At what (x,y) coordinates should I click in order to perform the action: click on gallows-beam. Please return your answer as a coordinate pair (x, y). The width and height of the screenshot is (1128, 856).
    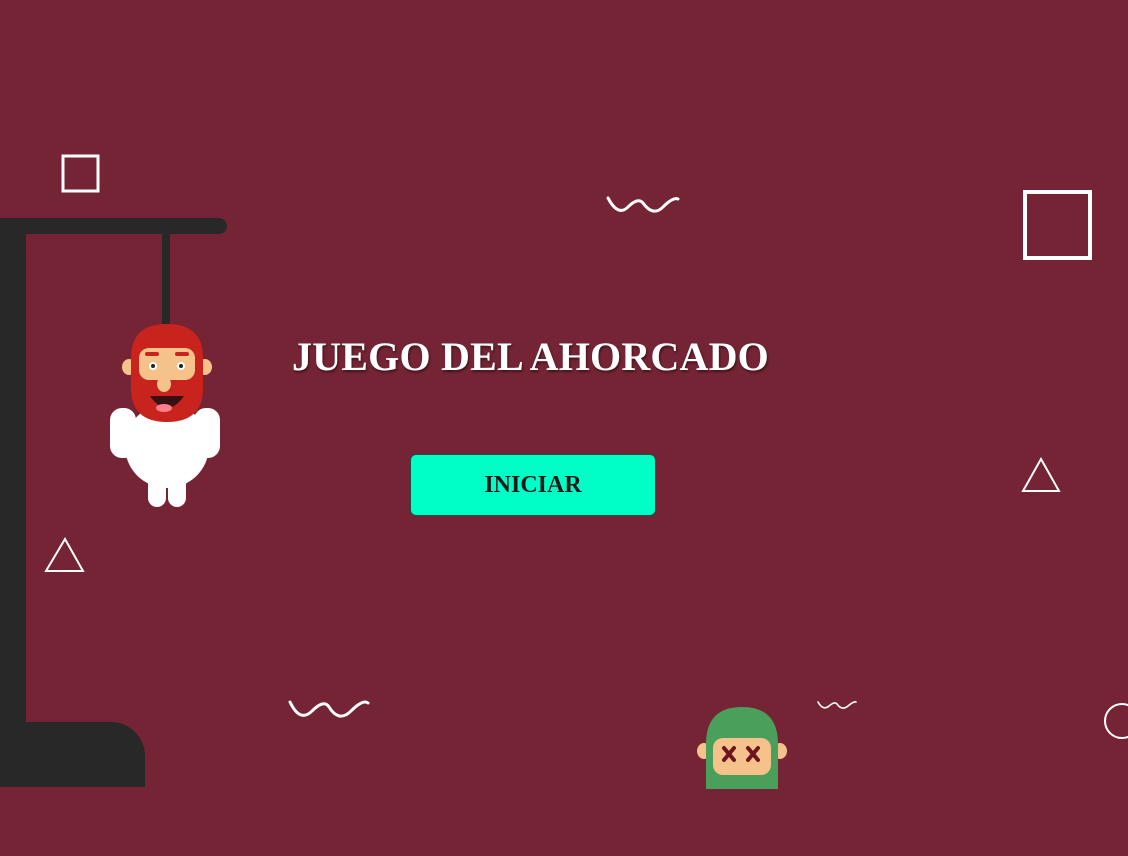
    Looking at the image, I should click on (113, 226).